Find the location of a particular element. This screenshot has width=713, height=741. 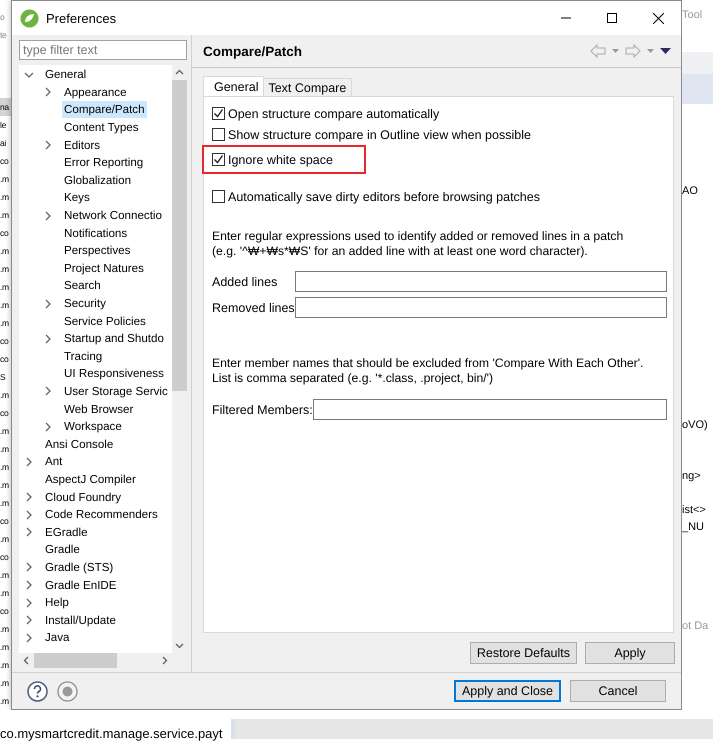

restore-defaults-button: Restore Defaults is located at coordinates (523, 653).